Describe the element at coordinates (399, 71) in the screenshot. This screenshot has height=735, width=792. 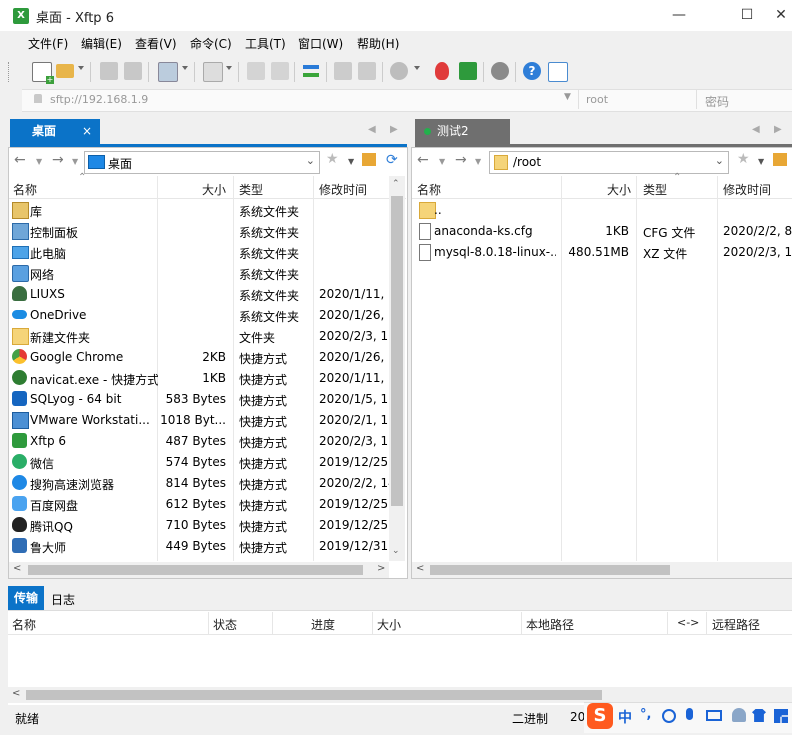
I see `filter-icon` at that location.